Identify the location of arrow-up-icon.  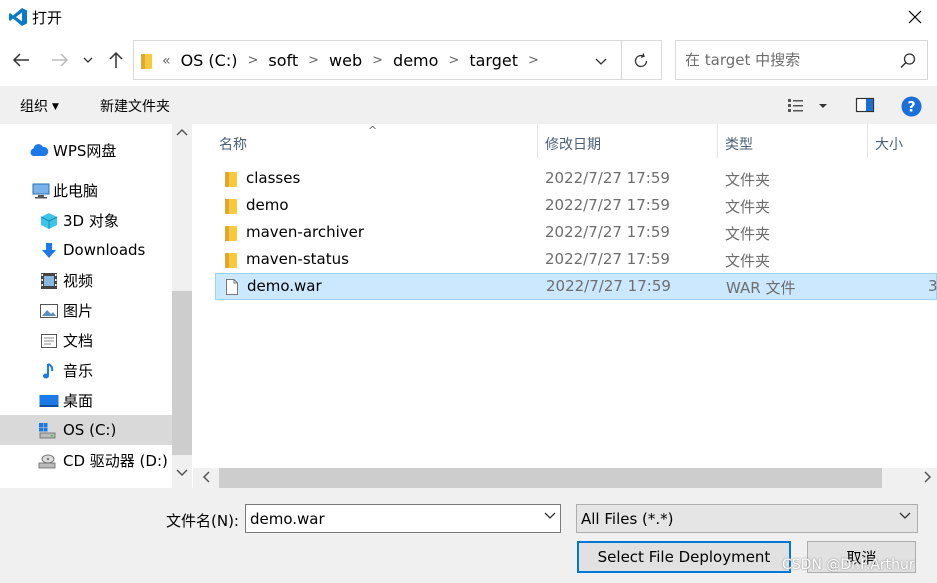
(116, 59).